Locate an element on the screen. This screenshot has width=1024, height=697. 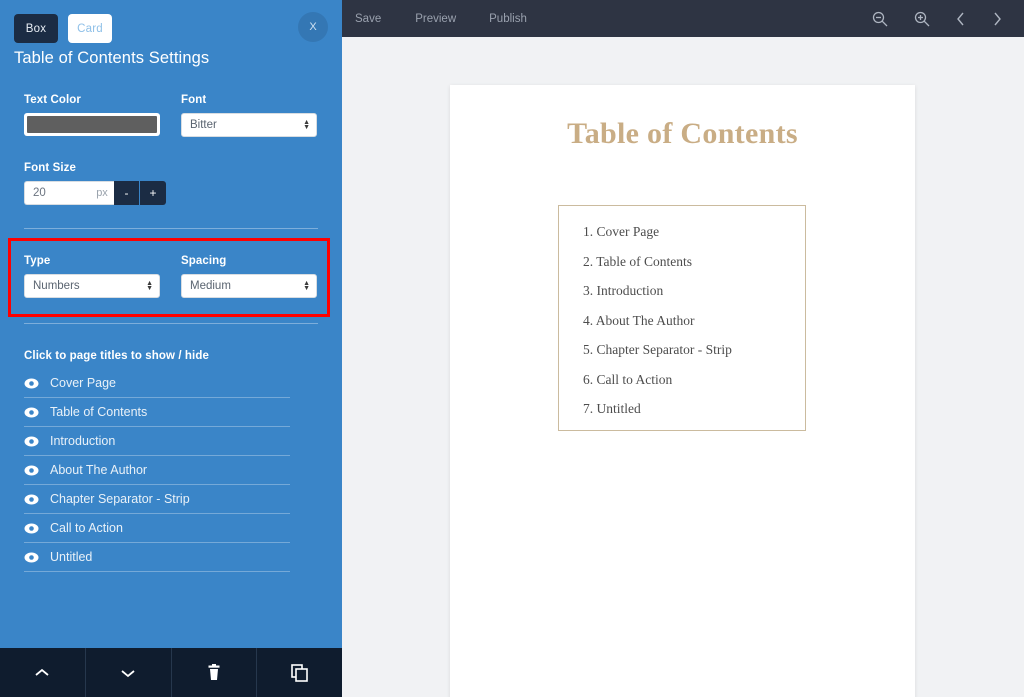
previous-page-icon is located at coordinates (961, 19).